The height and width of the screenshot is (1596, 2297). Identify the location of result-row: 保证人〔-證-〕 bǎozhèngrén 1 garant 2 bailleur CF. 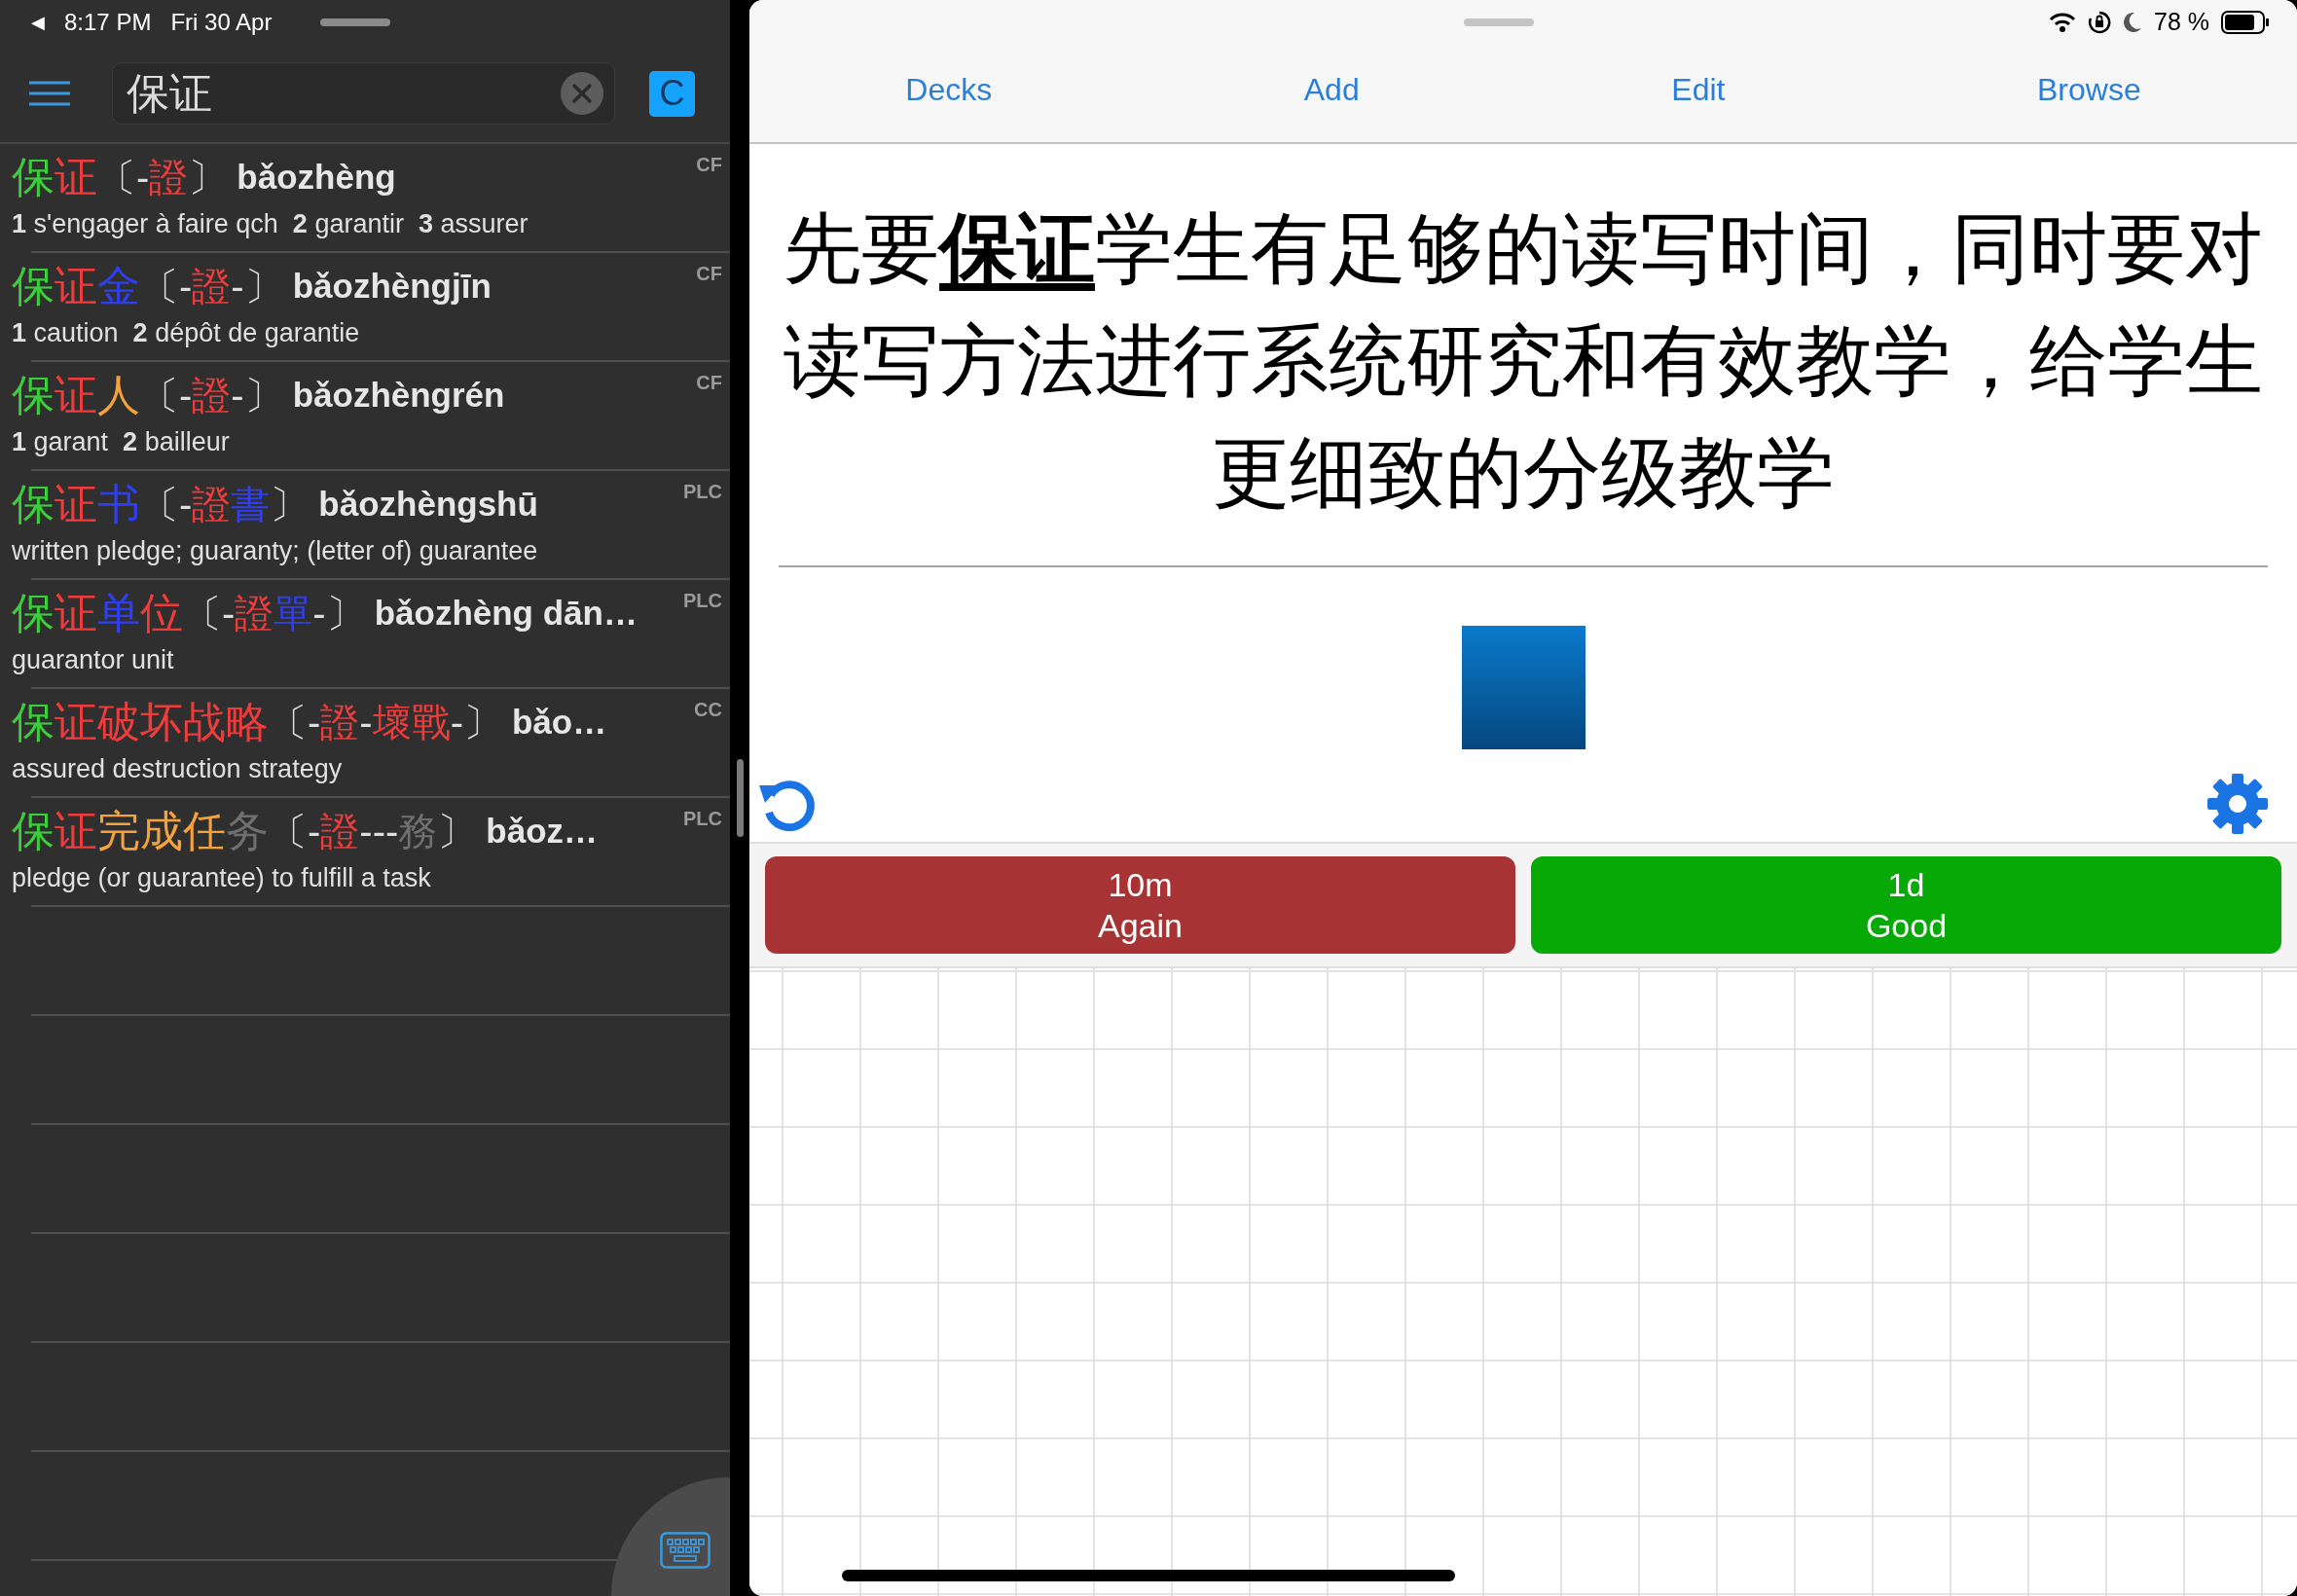
(365, 415).